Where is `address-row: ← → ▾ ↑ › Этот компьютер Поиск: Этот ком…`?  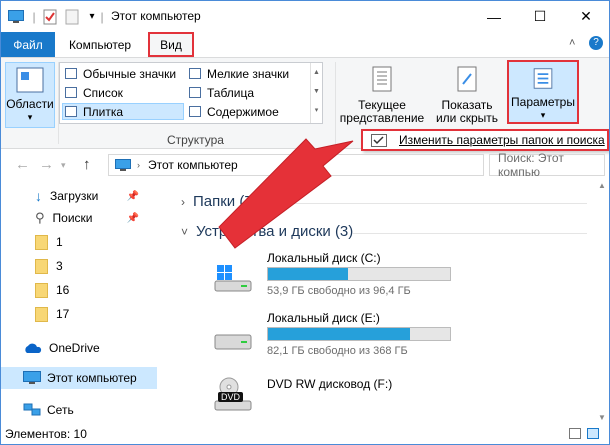
address-row: ← → ▾ ↑ › Этот компьютер Поиск: Этот ком… is located at coordinates (305, 165).